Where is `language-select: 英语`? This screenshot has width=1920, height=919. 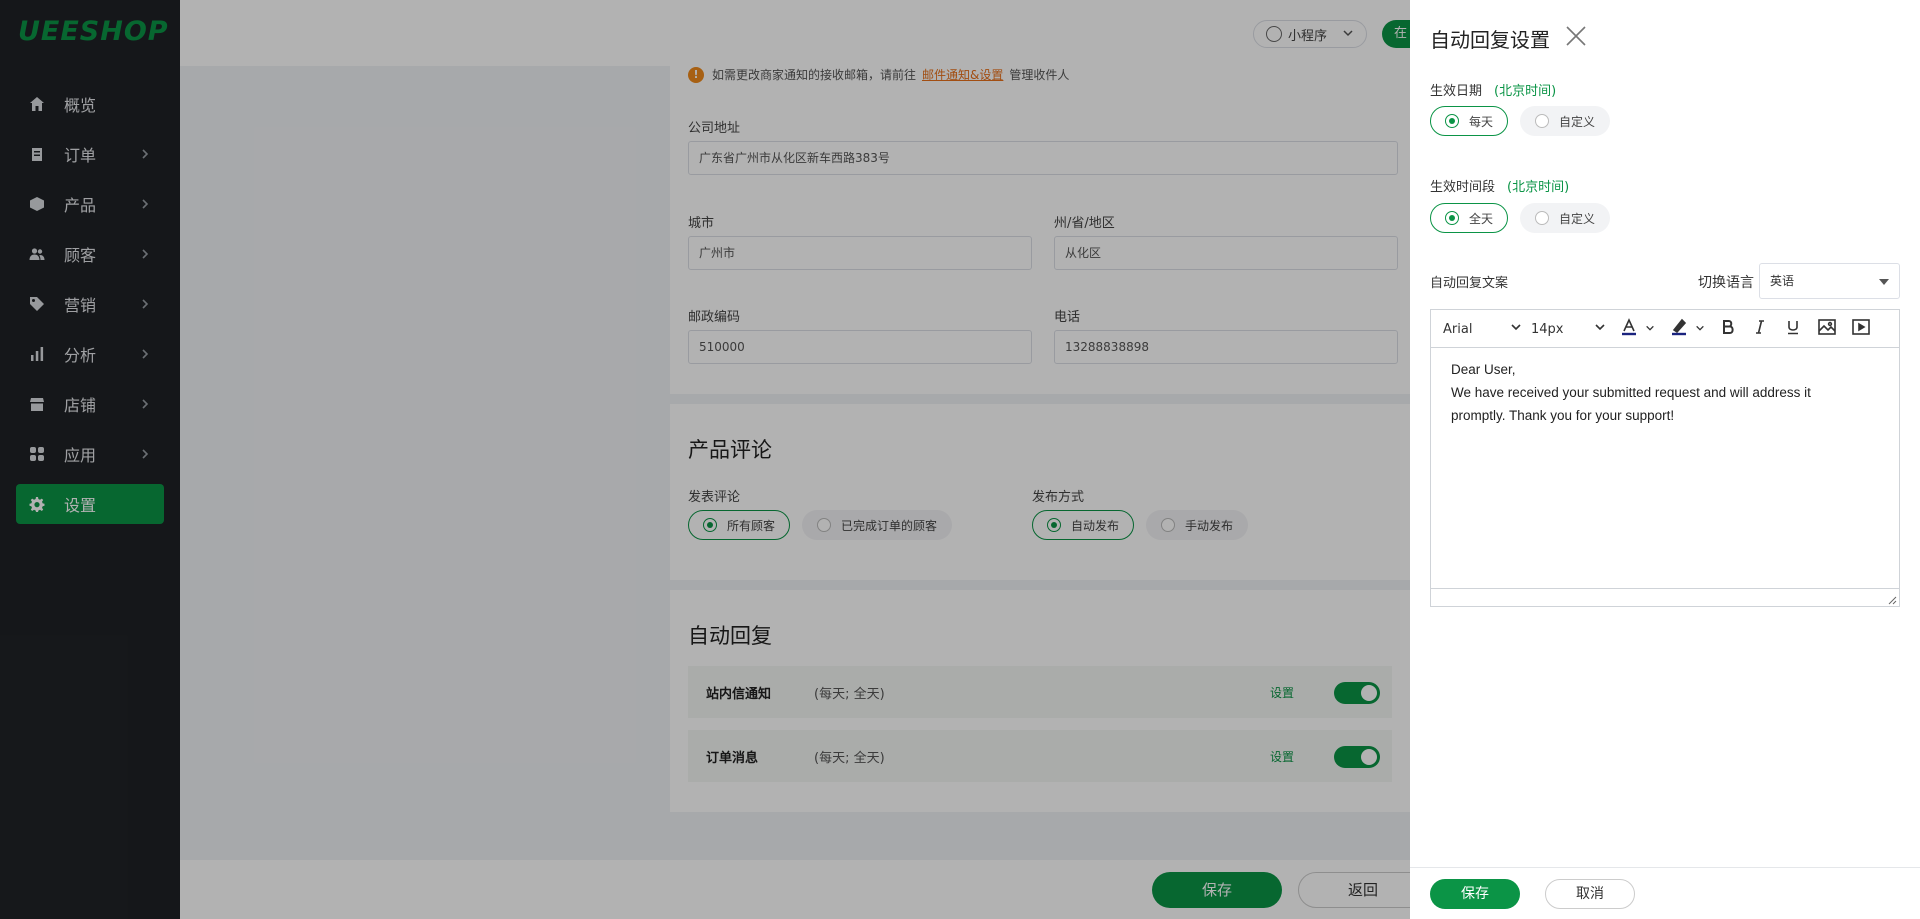 language-select: 英语 is located at coordinates (1829, 281).